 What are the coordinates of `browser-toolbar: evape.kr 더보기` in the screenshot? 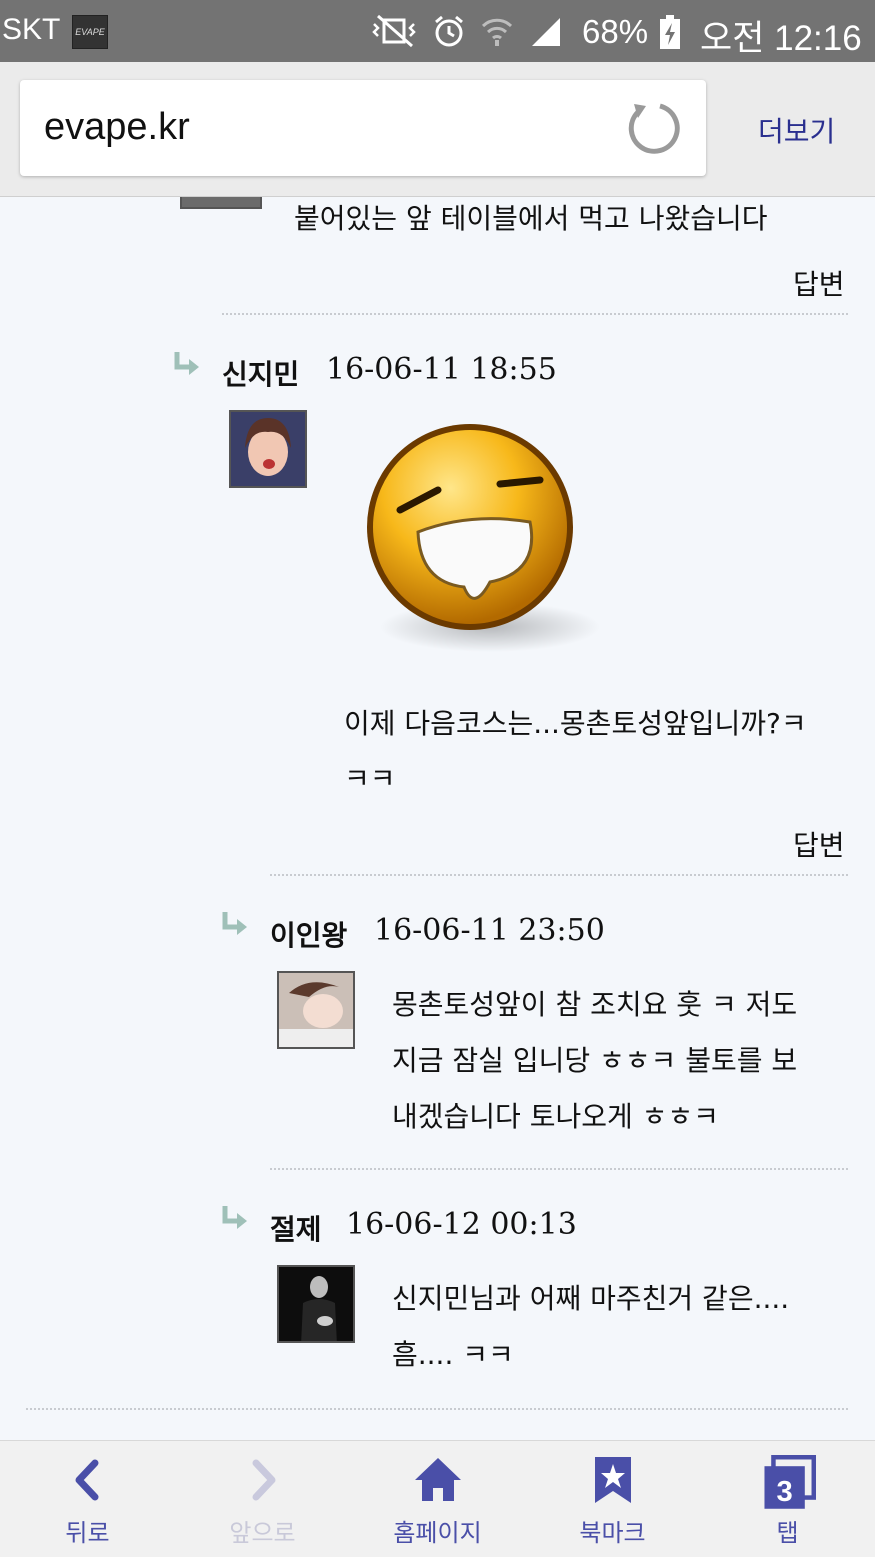 It's located at (437, 129).